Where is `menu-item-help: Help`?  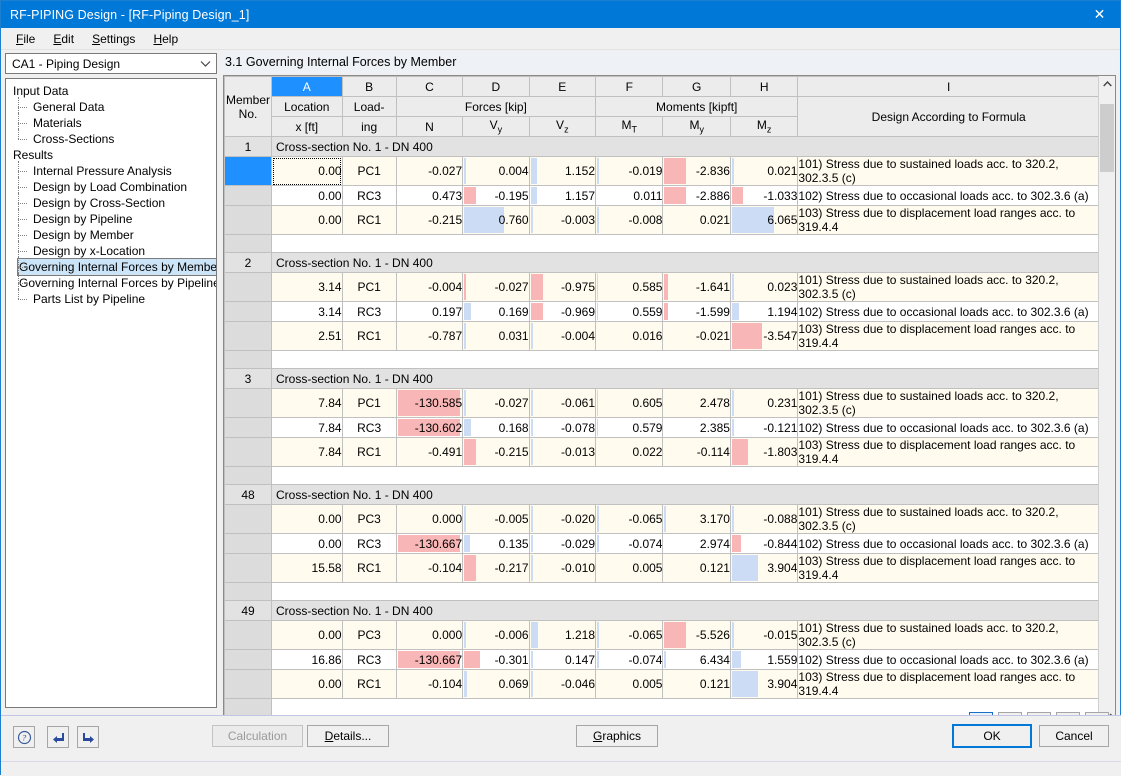 menu-item-help: Help is located at coordinates (165, 39).